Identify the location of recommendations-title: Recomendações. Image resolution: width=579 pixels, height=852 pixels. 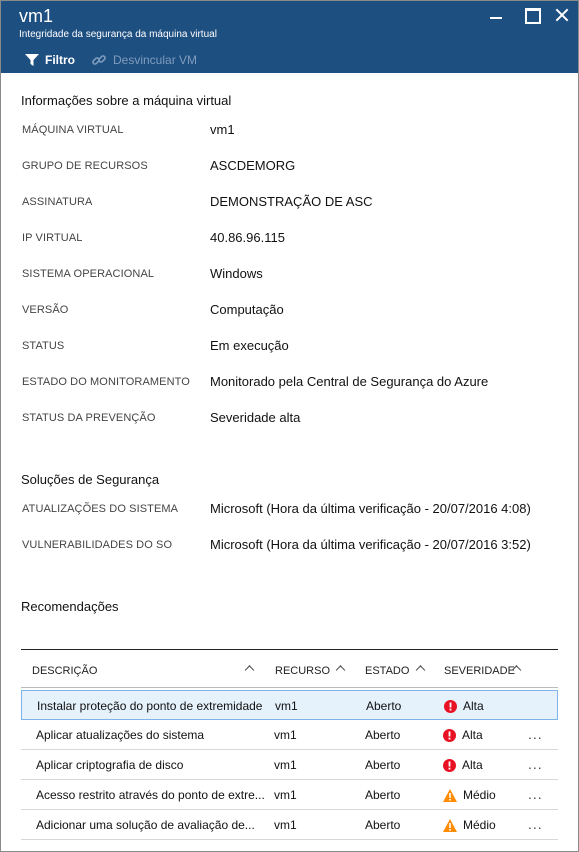
(70, 606).